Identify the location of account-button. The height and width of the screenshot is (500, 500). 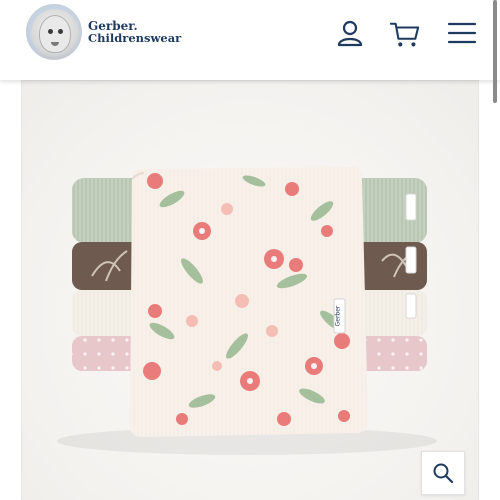
(350, 33).